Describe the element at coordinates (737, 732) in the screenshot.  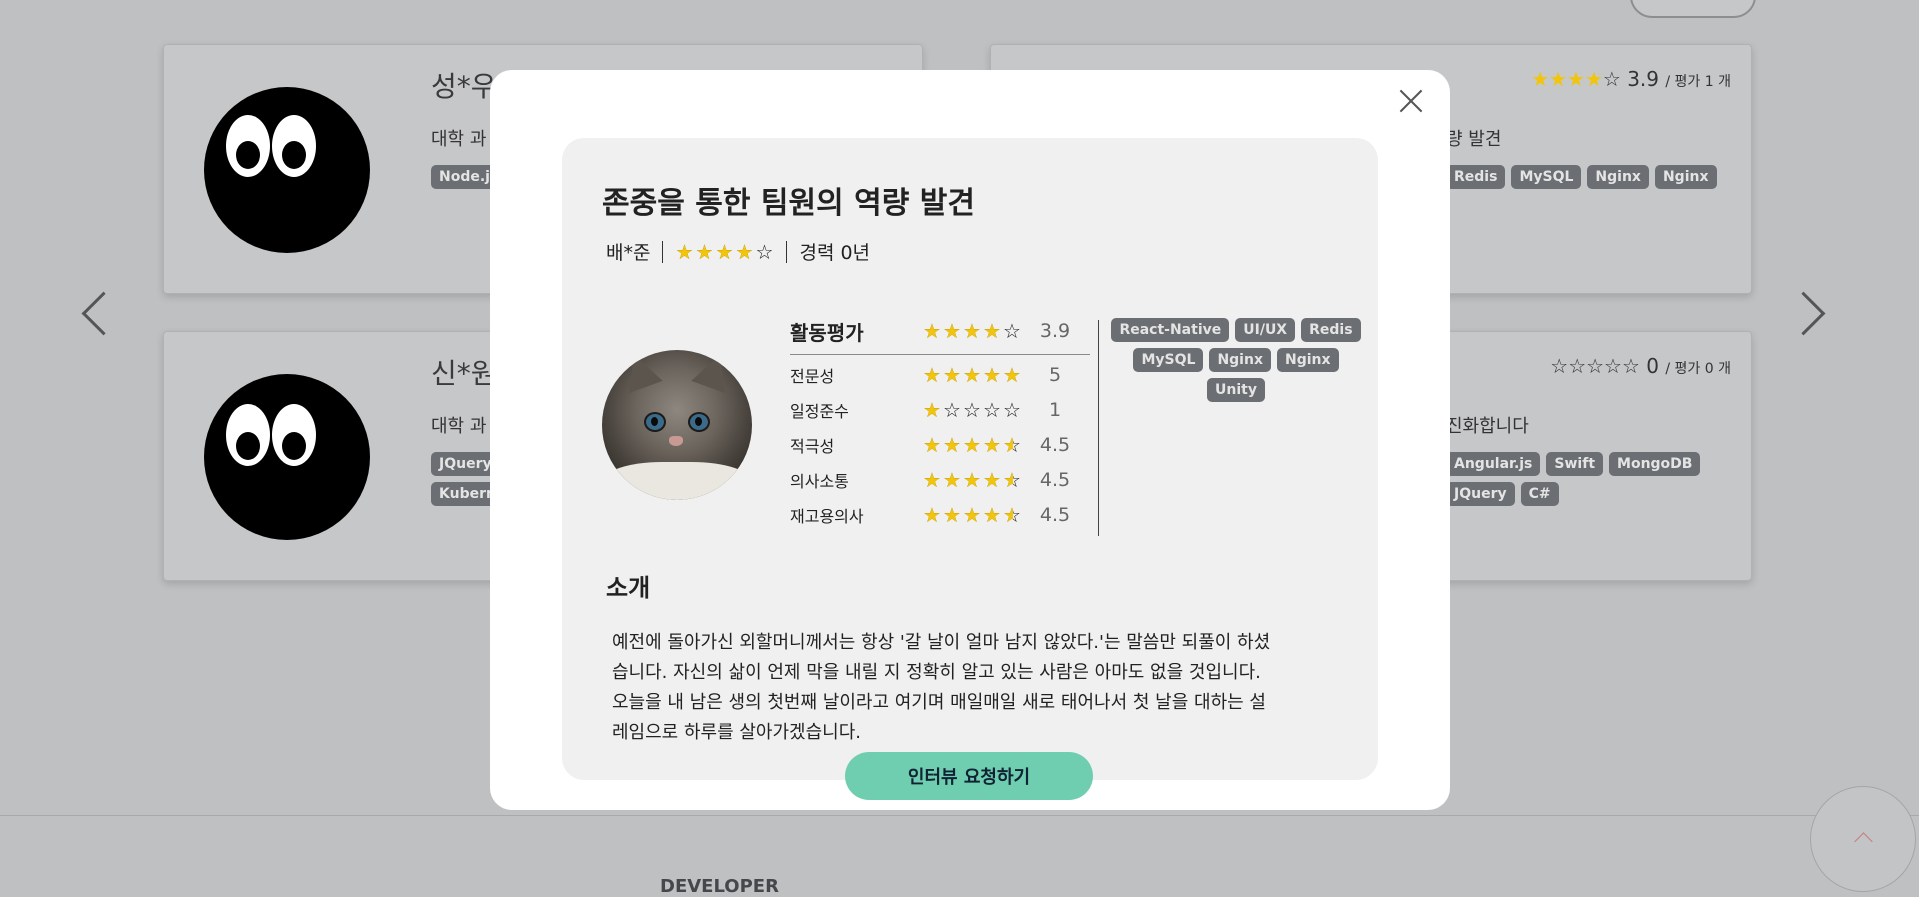
I see `intro-line: 레임으로 하루를 살아가겠습니다.` at that location.